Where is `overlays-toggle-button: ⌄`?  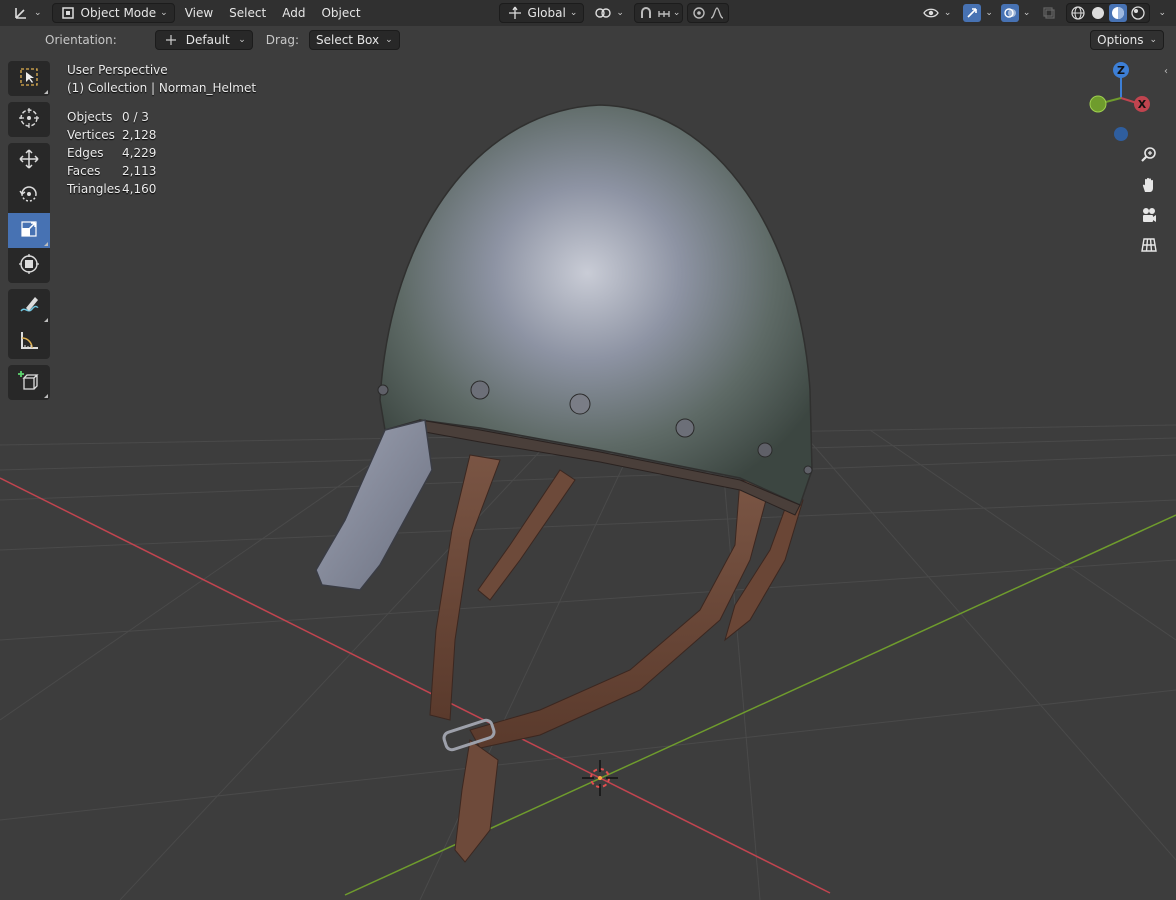 overlays-toggle-button: ⌄ is located at coordinates (1016, 13).